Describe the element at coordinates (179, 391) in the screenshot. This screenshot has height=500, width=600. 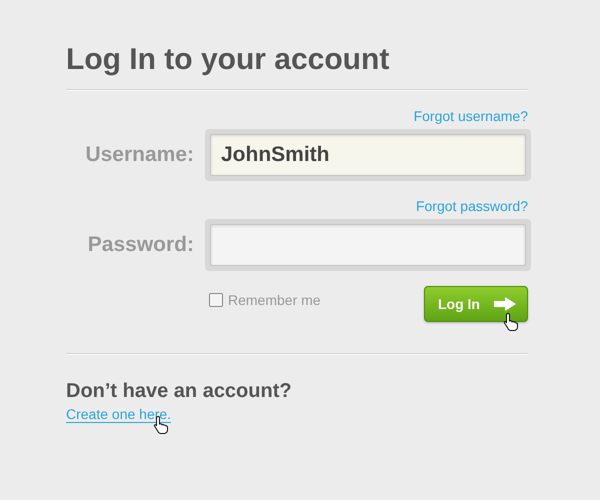
I see `signup-heading: Don’t have an account?` at that location.